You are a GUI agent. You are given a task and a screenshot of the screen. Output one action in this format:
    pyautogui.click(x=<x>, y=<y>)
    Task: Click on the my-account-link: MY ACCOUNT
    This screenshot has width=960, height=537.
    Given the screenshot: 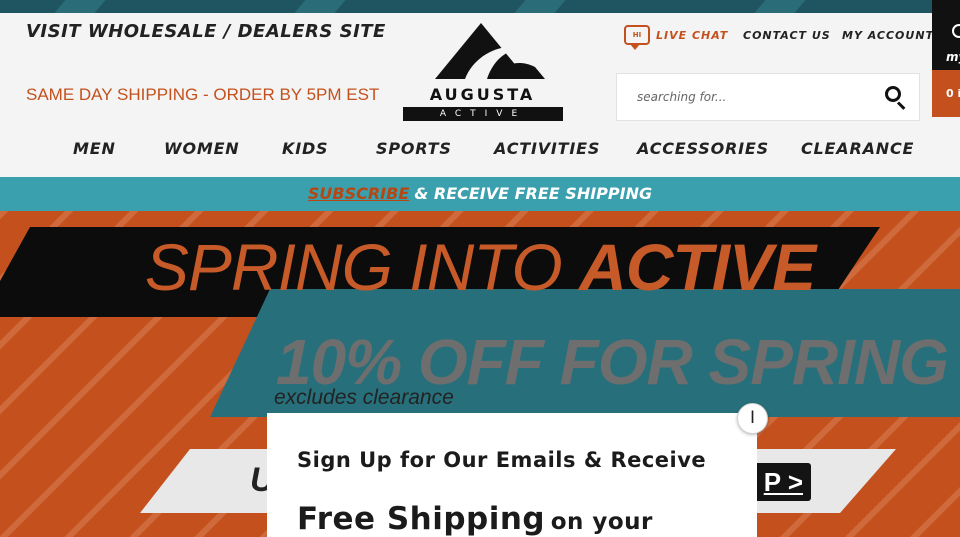 What is the action you would take?
    pyautogui.click(x=888, y=35)
    